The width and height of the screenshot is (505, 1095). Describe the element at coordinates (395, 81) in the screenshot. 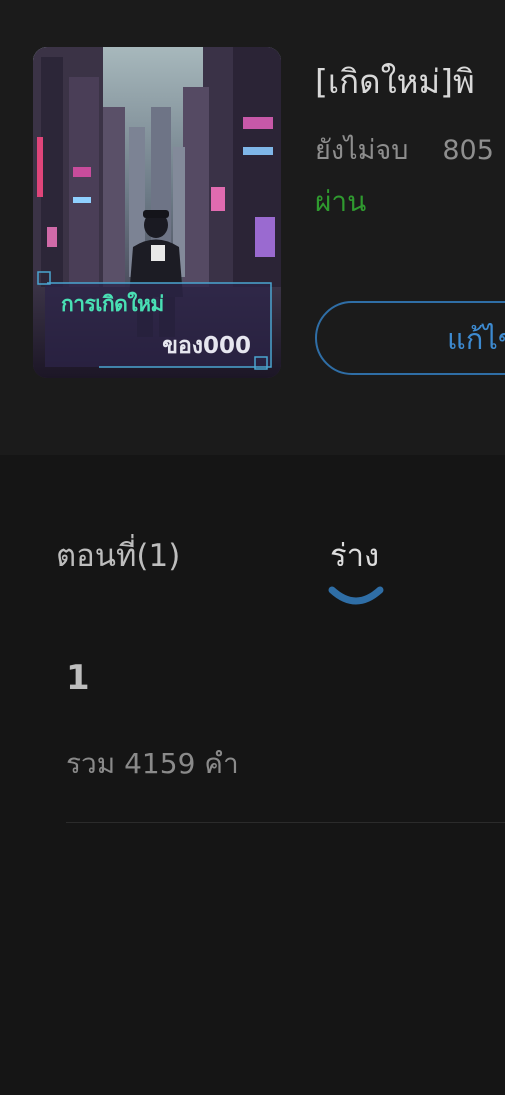

I see `book-title: [เกิดใหม่]พิ` at that location.